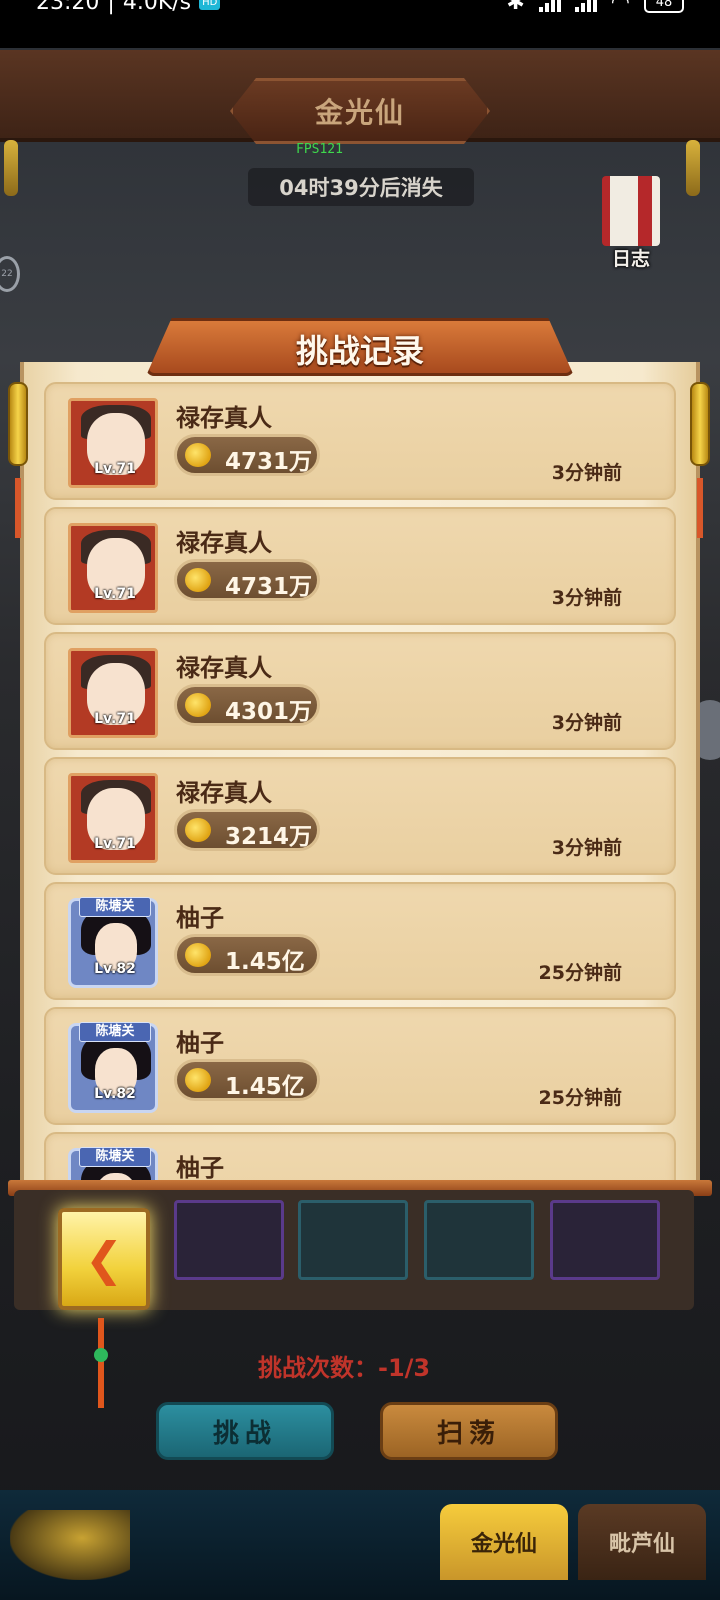  I want to click on power-badge: 4301万, so click(247, 705).